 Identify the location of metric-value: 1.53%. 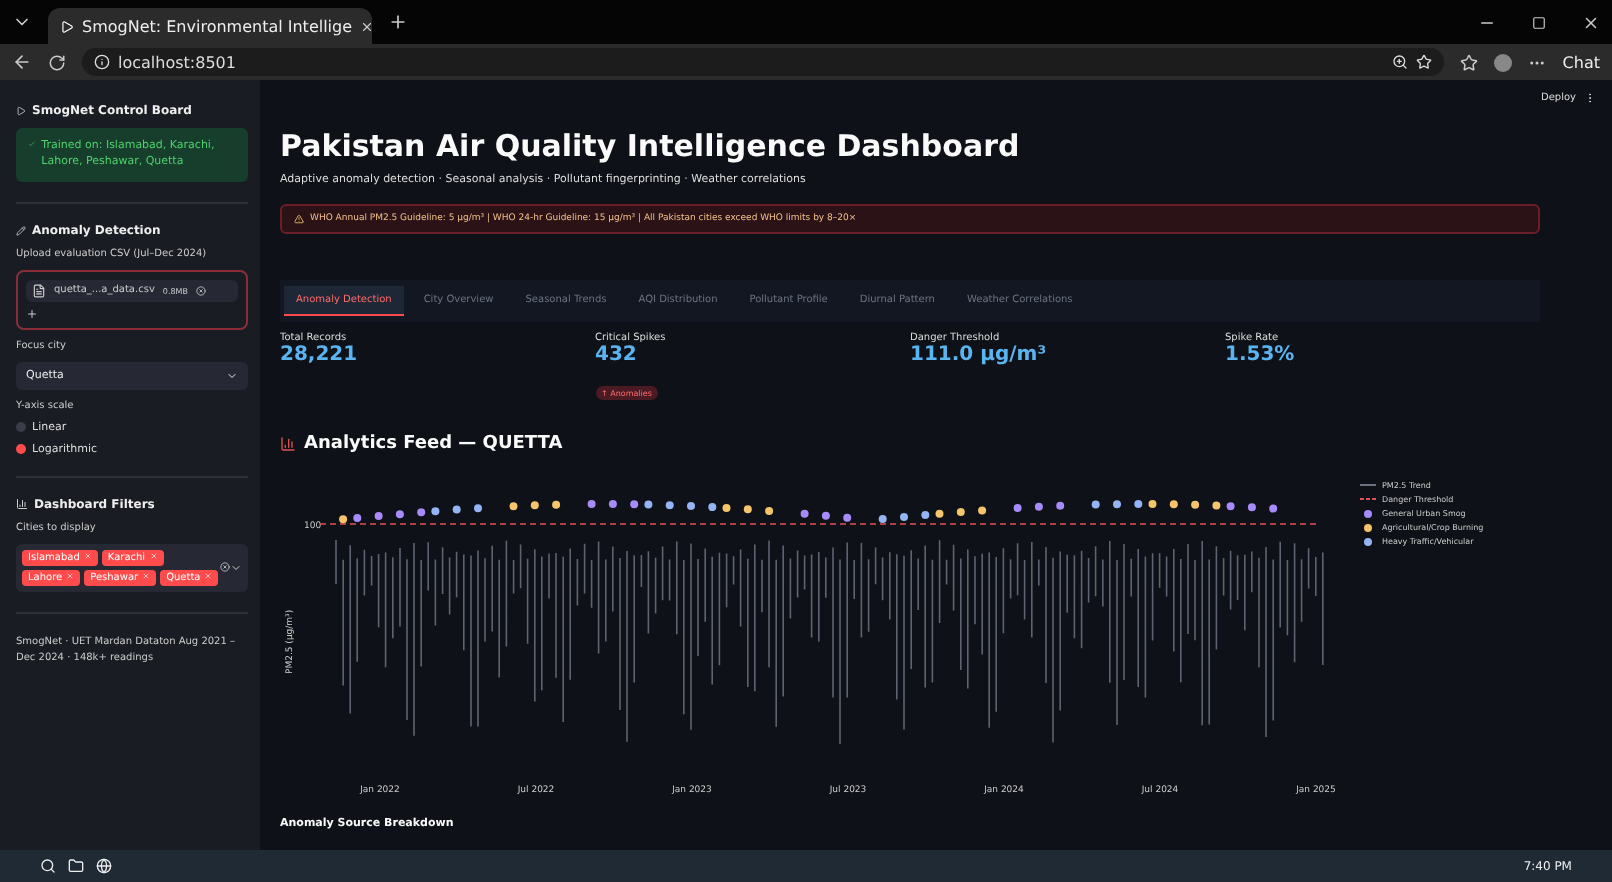
(1261, 355).